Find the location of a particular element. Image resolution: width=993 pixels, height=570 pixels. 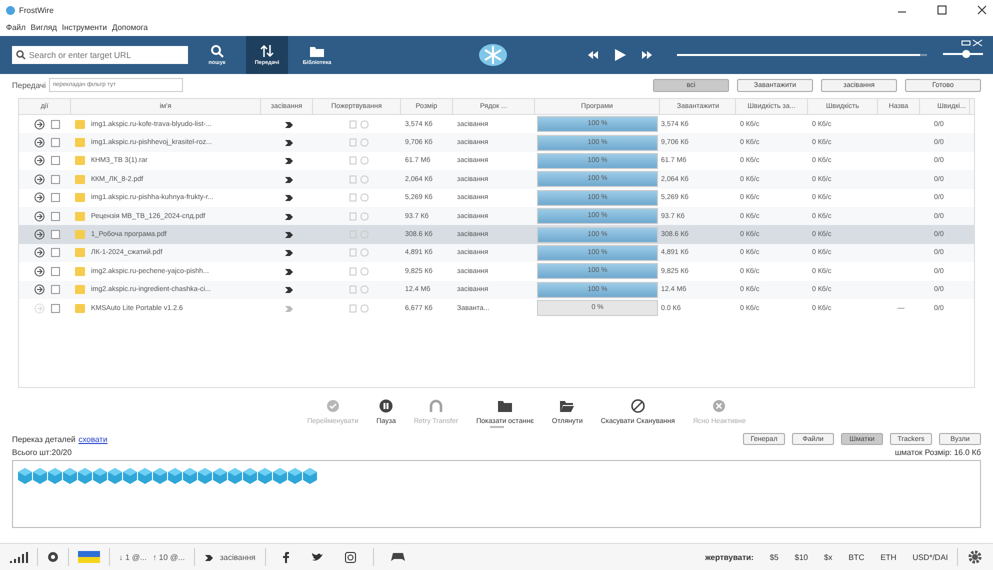

app-logo-icon is located at coordinates (10, 10).